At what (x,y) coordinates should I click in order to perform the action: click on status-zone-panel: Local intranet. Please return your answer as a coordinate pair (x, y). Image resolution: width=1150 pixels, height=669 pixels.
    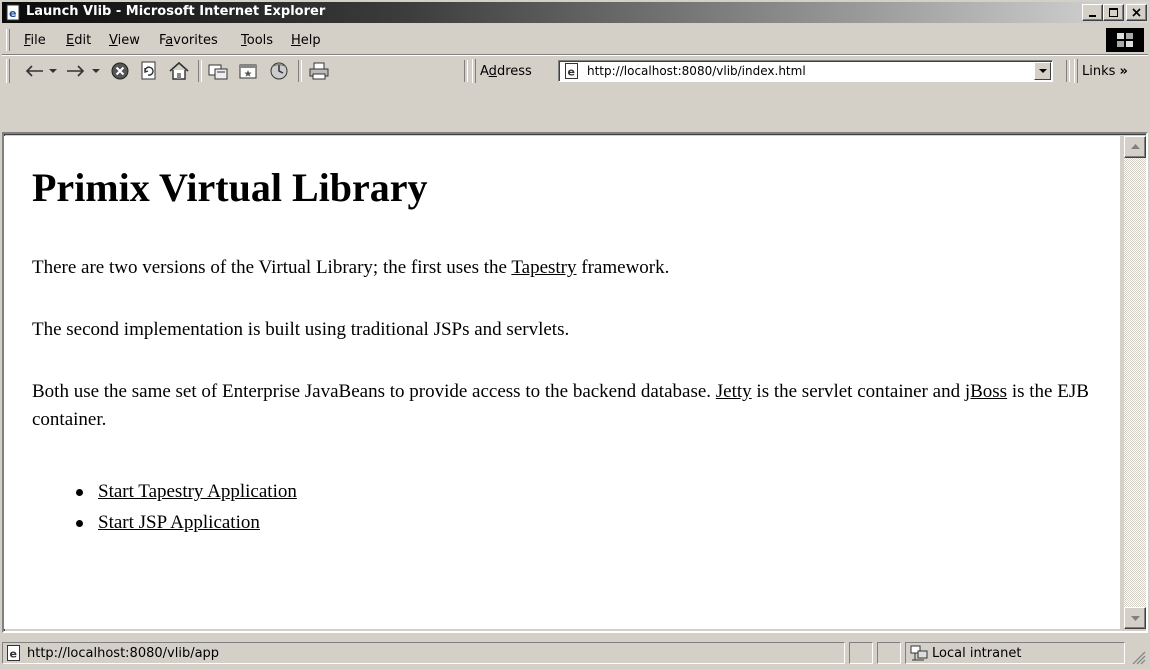
    Looking at the image, I should click on (1015, 653).